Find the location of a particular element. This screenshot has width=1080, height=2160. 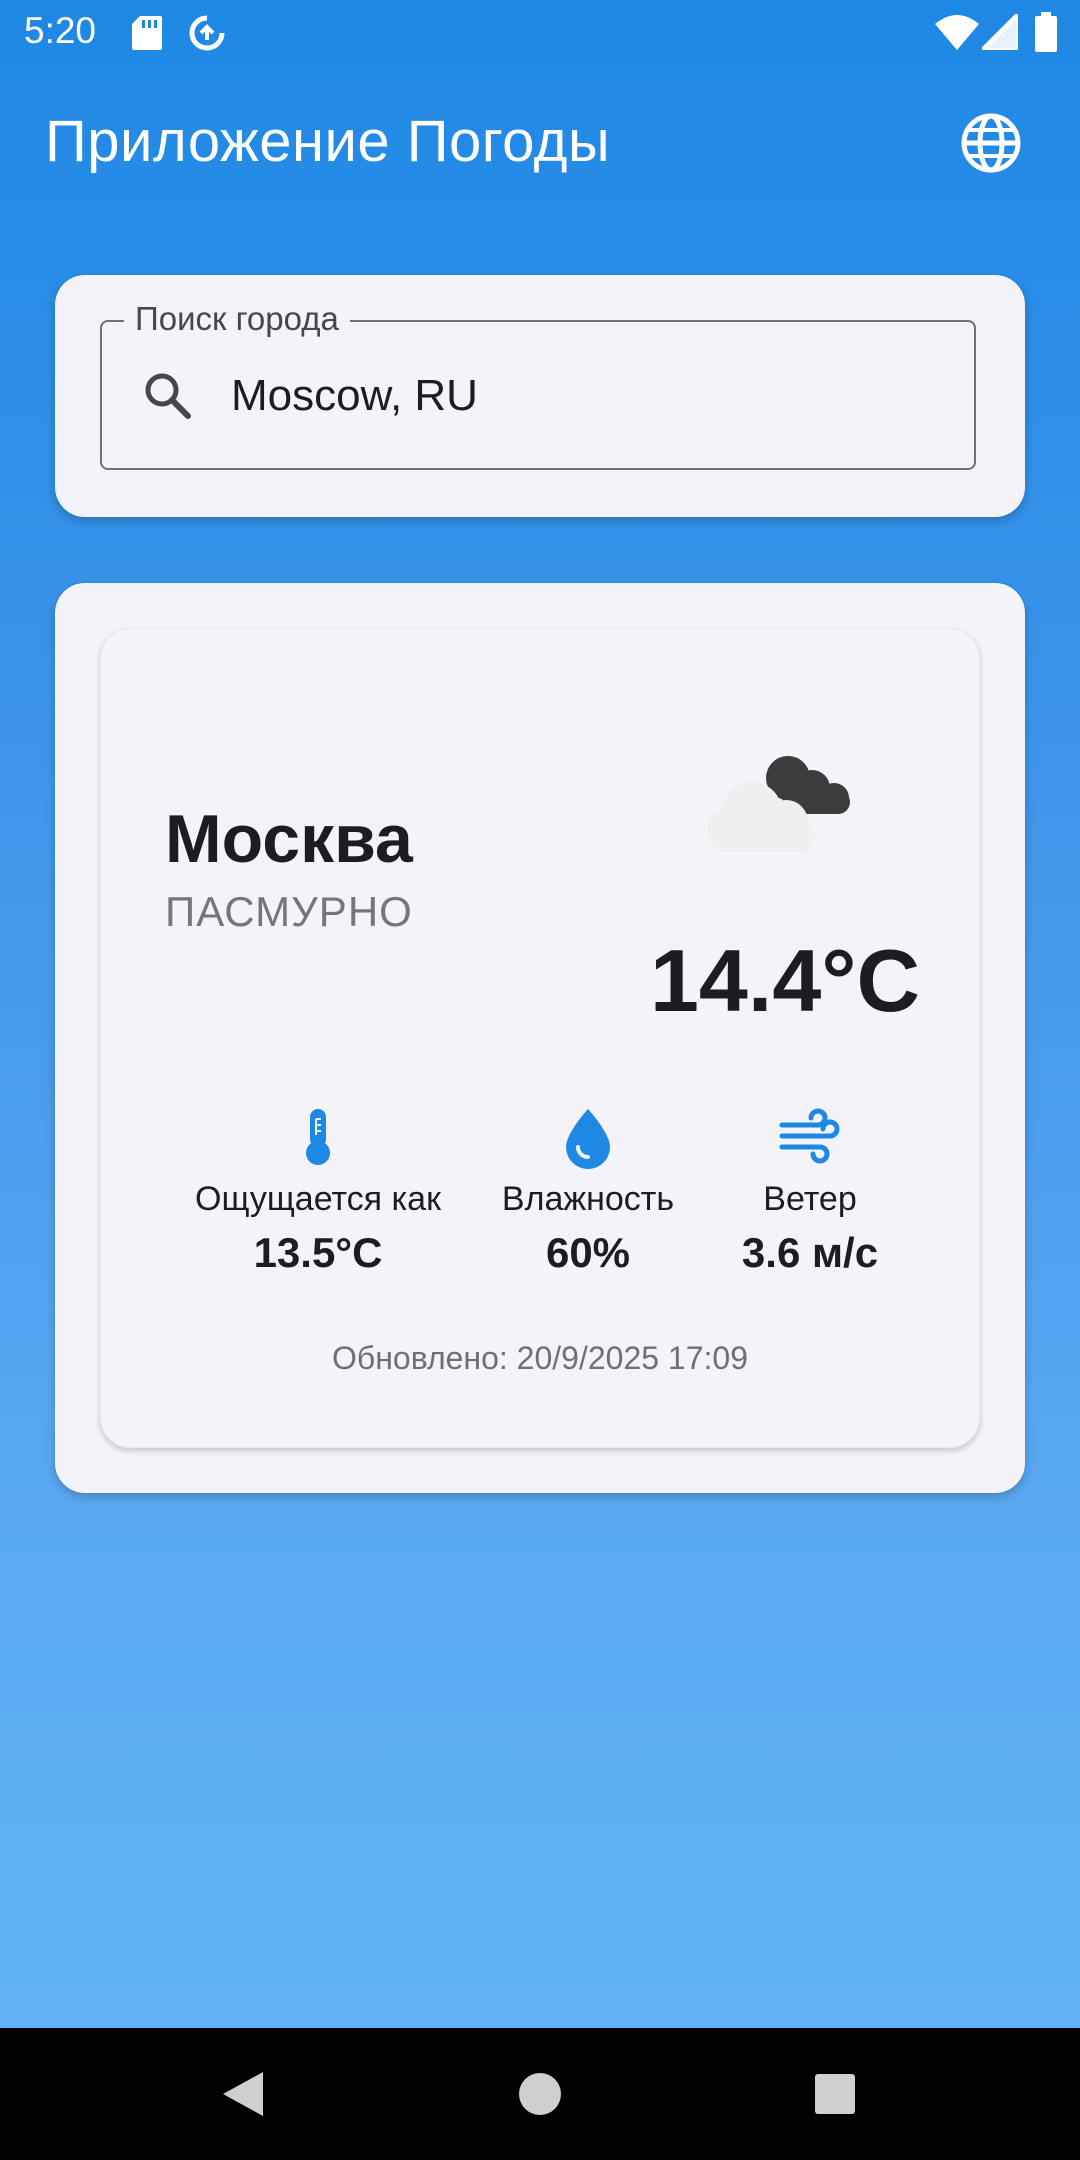

wifi-icon is located at coordinates (957, 32).